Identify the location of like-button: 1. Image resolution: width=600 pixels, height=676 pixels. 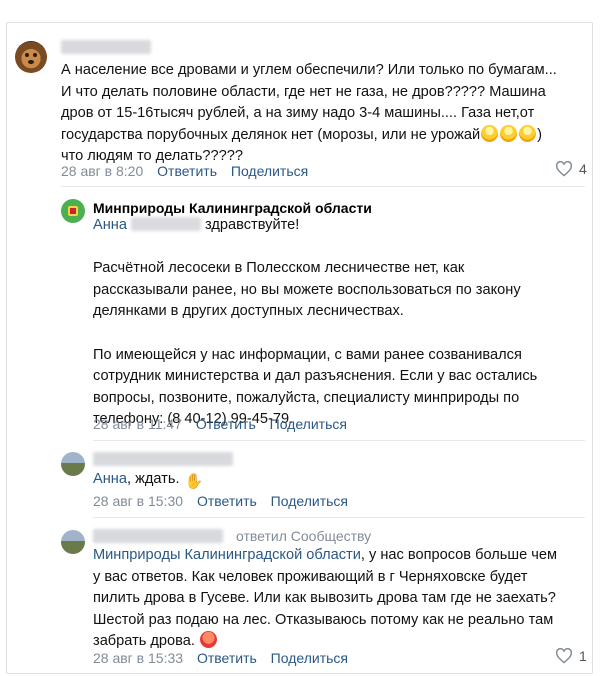
(571, 656).